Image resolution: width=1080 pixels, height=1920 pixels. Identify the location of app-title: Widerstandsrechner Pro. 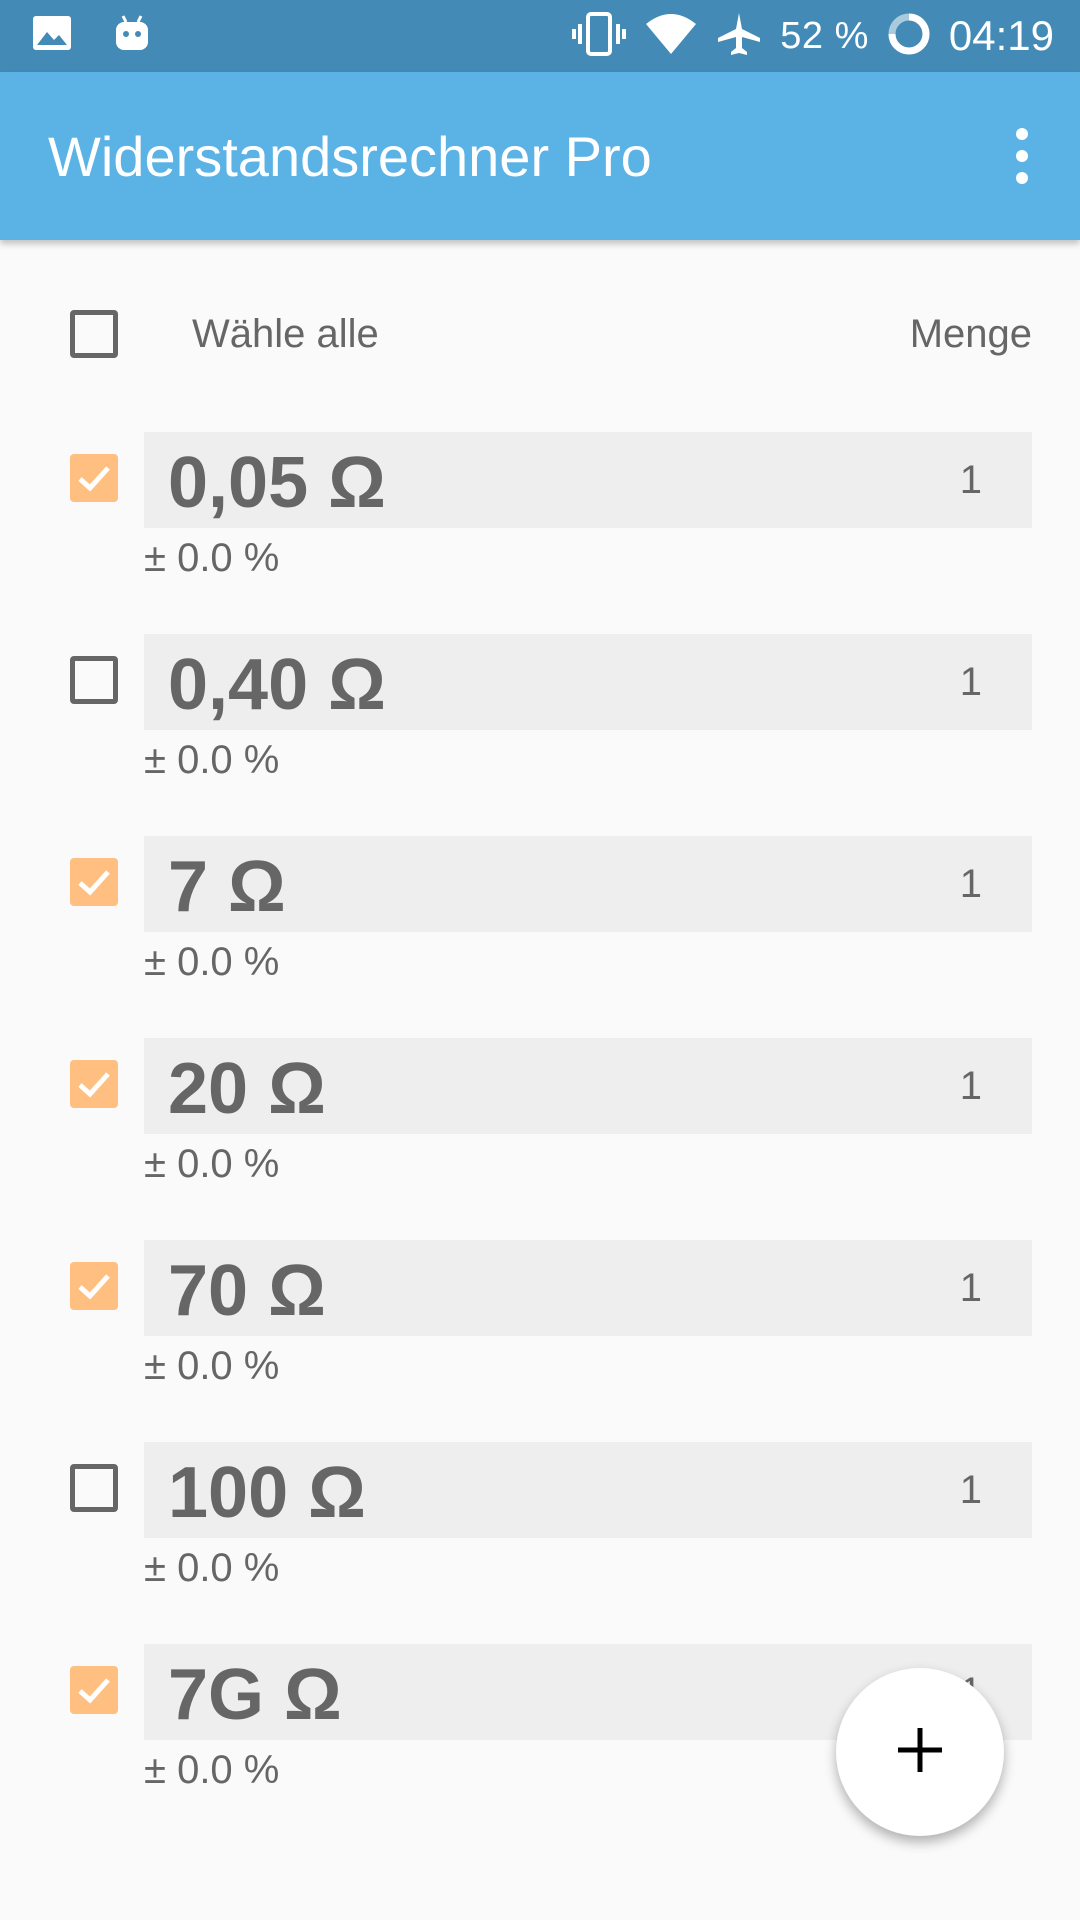
(350, 156).